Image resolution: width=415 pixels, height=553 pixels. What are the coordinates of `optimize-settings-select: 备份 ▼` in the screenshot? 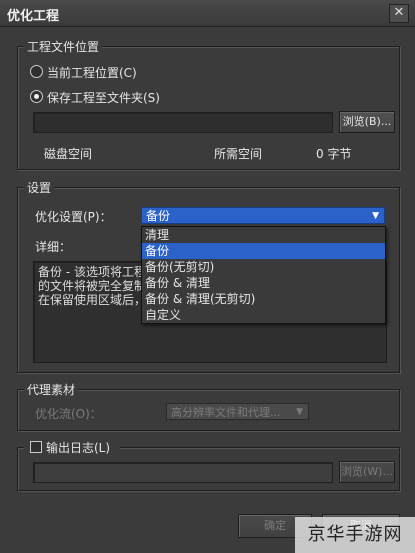 It's located at (263, 215).